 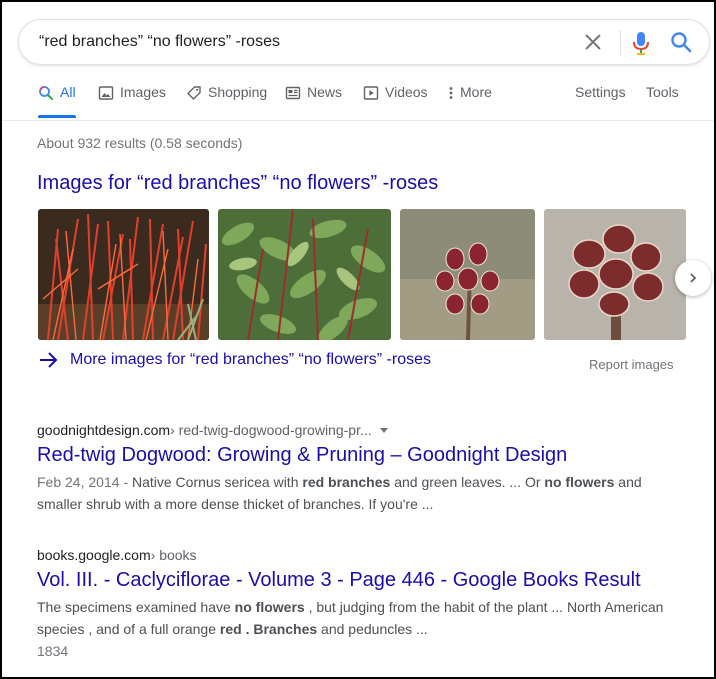 I want to click on result-site: books.google.com, so click(x=94, y=555).